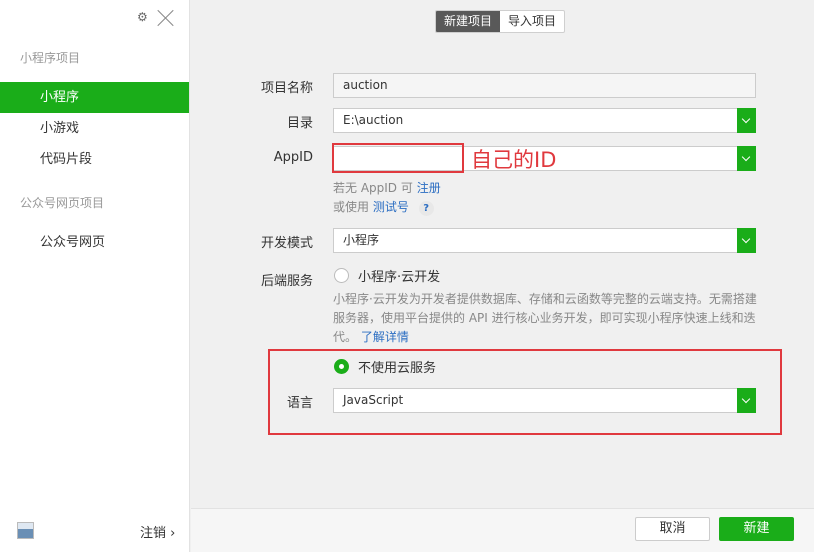 The image size is (814, 552). What do you see at coordinates (94, 128) in the screenshot?
I see `sidebar-item-minigame: 小游戏` at bounding box center [94, 128].